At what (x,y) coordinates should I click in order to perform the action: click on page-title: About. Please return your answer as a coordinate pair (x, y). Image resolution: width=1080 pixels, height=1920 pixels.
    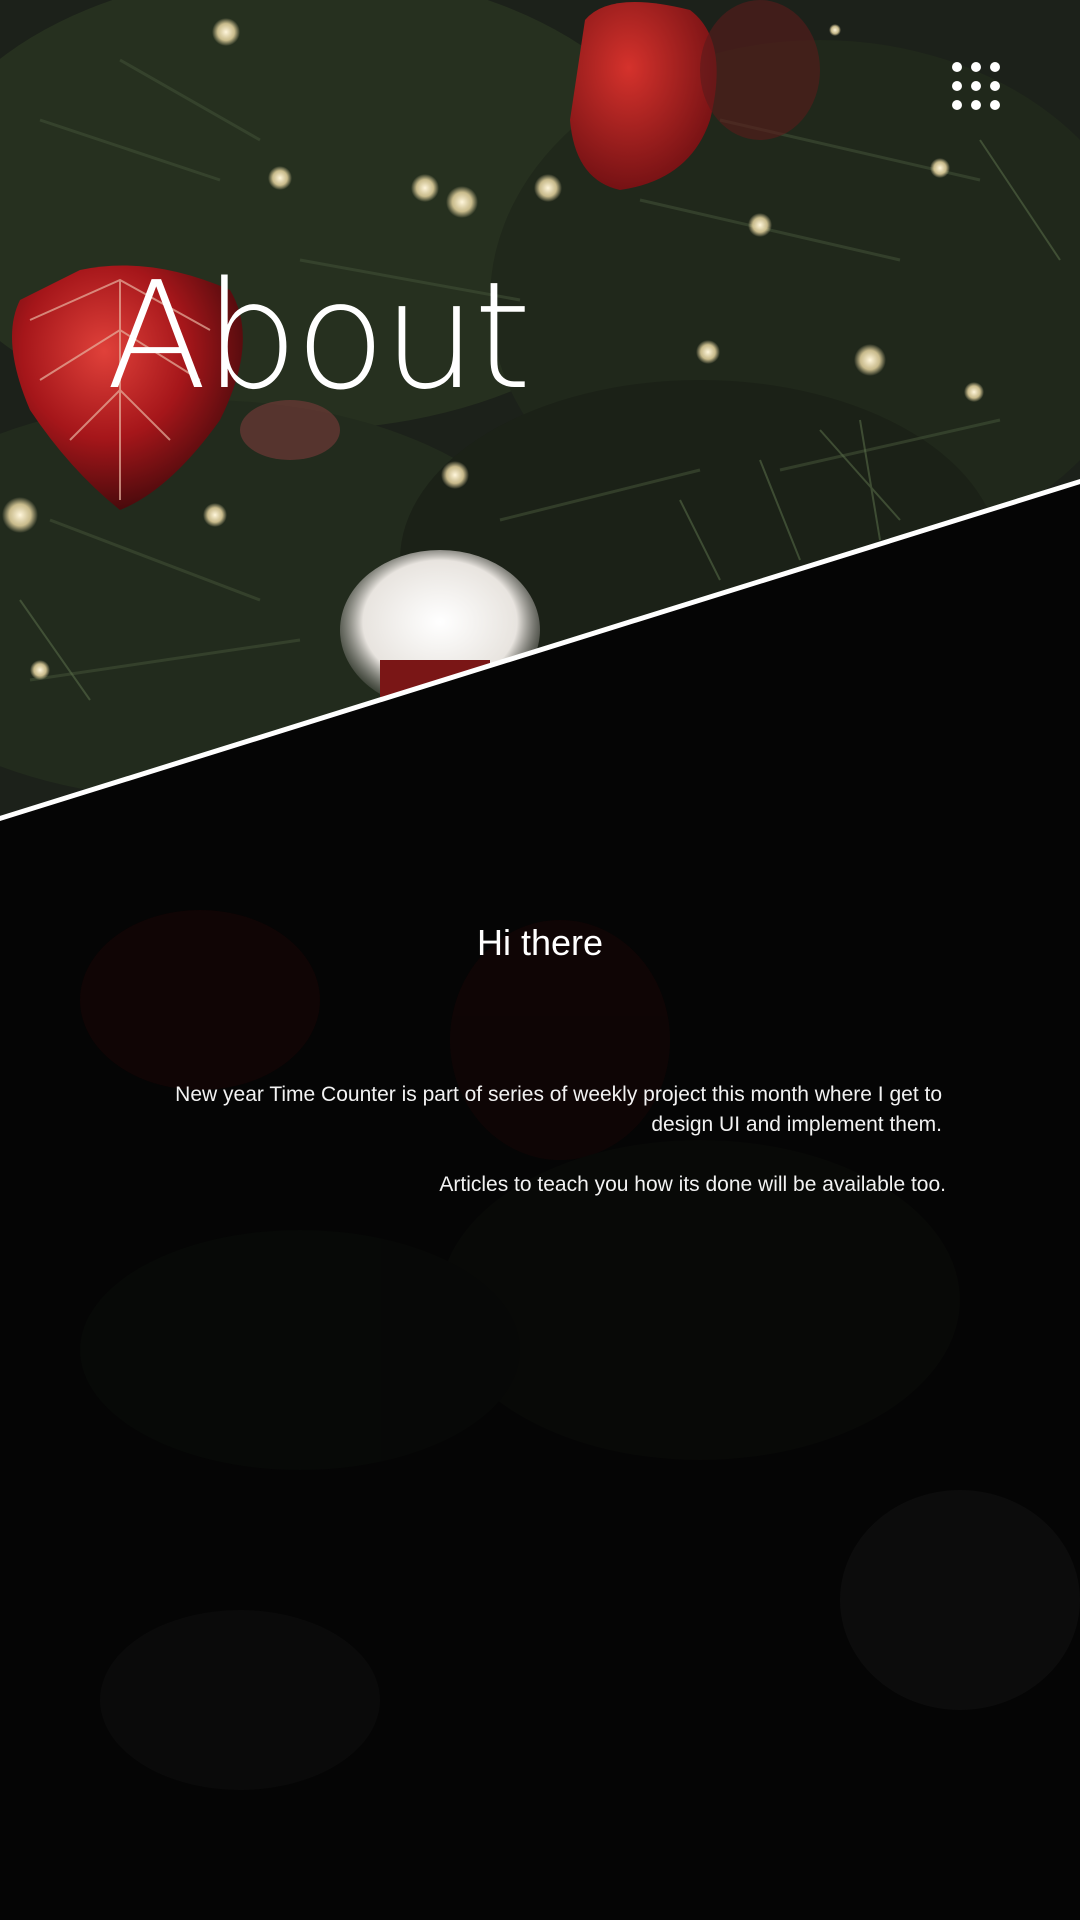
    Looking at the image, I should click on (319, 336).